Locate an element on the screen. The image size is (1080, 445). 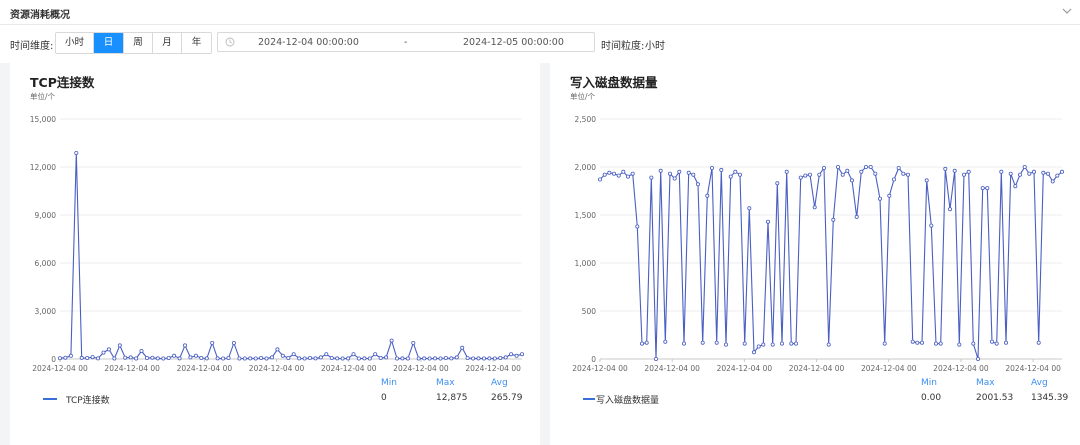
range-end: 2024-12-05 00:00:00 is located at coordinates (513, 42).